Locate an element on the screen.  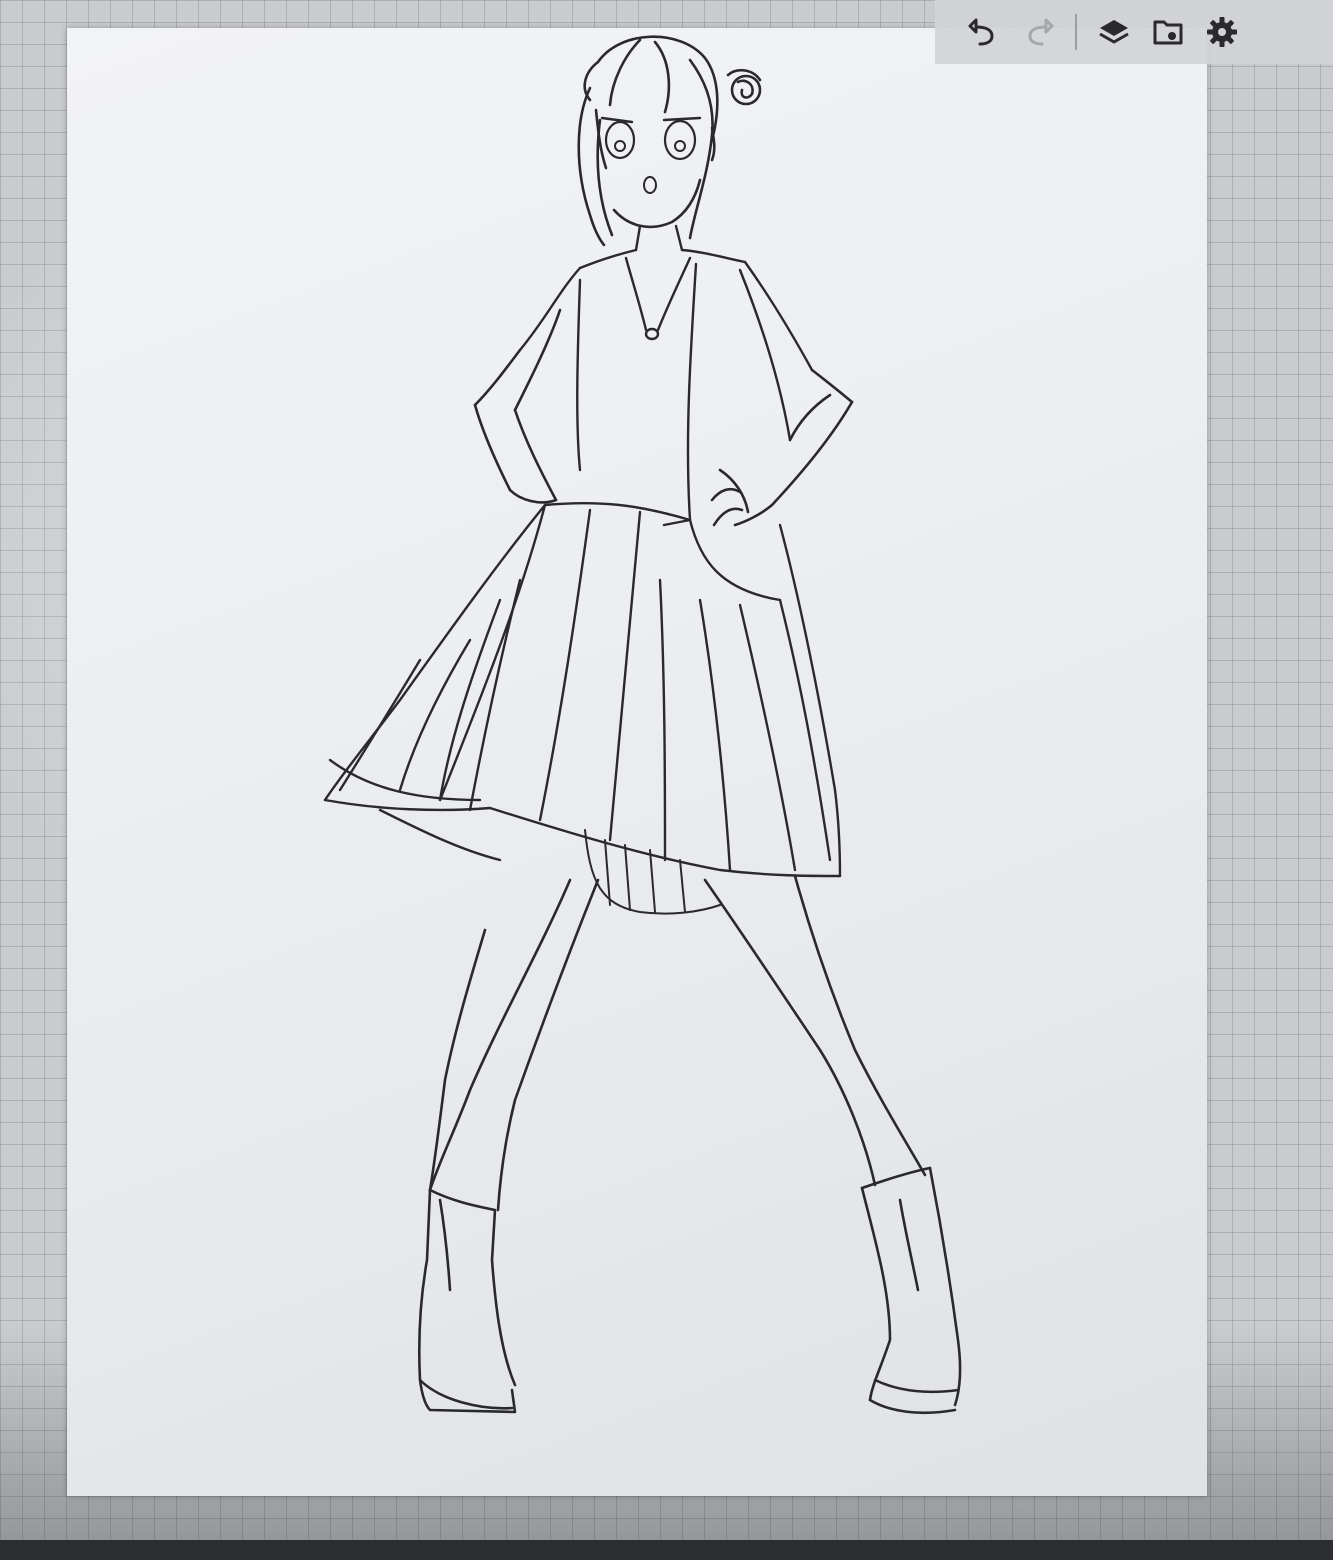
gear-icon is located at coordinates (1222, 32).